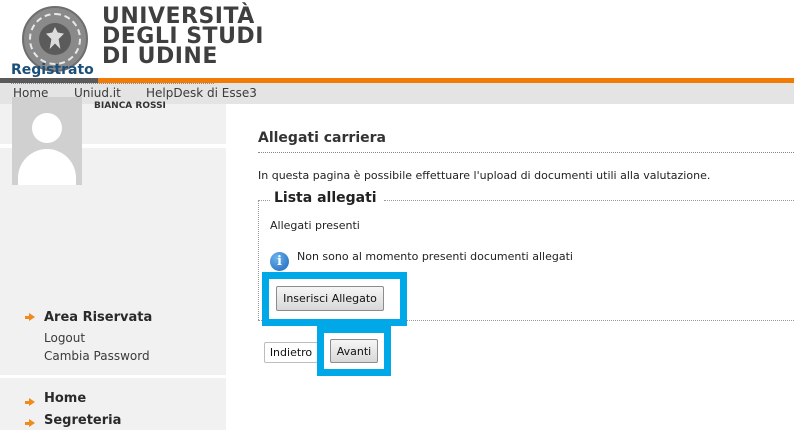  I want to click on nav-link-helpdesk: HelpDesk di Esse3, so click(201, 93).